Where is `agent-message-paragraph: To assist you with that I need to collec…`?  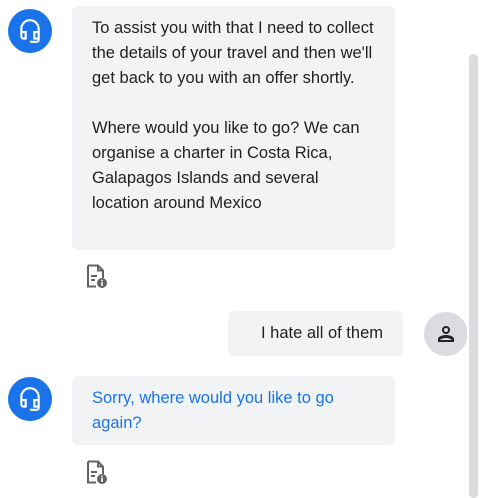
agent-message-paragraph: To assist you with that I need to collec… is located at coordinates (235, 53).